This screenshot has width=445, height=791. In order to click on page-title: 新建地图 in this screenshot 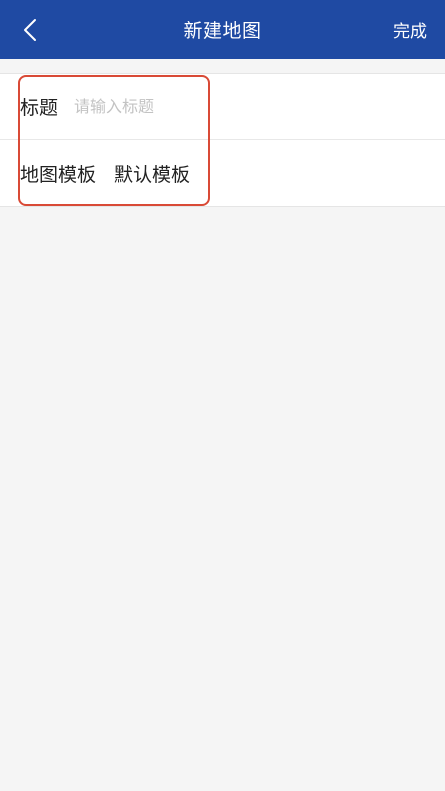, I will do `click(222, 31)`.